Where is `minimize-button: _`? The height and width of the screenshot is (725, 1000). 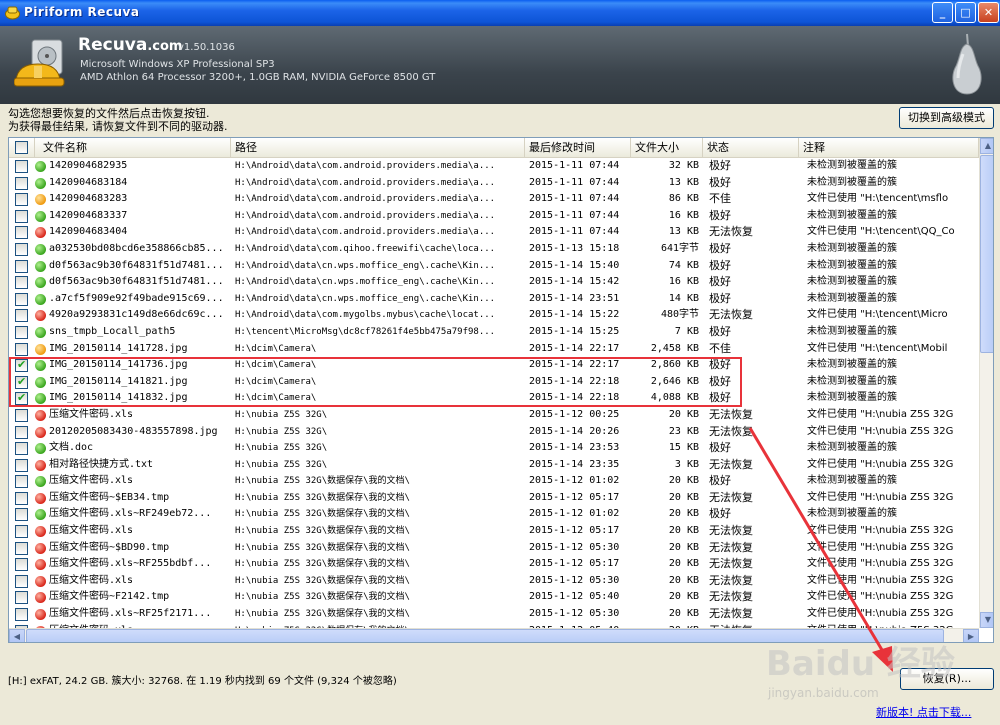
minimize-button: _ is located at coordinates (942, 12).